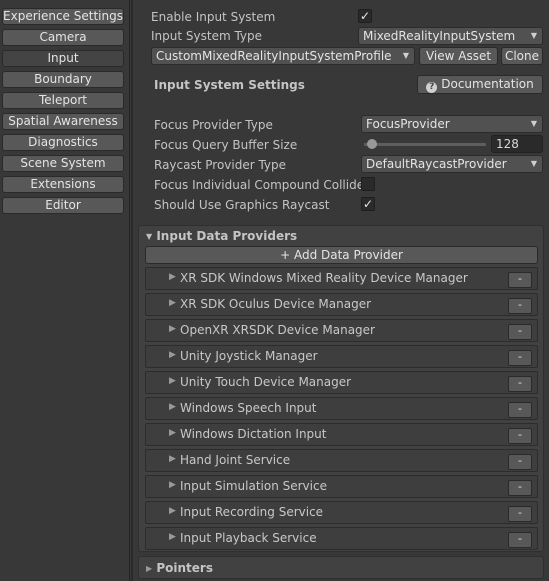 The width and height of the screenshot is (549, 581). What do you see at coordinates (63, 121) in the screenshot?
I see `sidebar-item-spatial-awareness: Spatial Awareness` at bounding box center [63, 121].